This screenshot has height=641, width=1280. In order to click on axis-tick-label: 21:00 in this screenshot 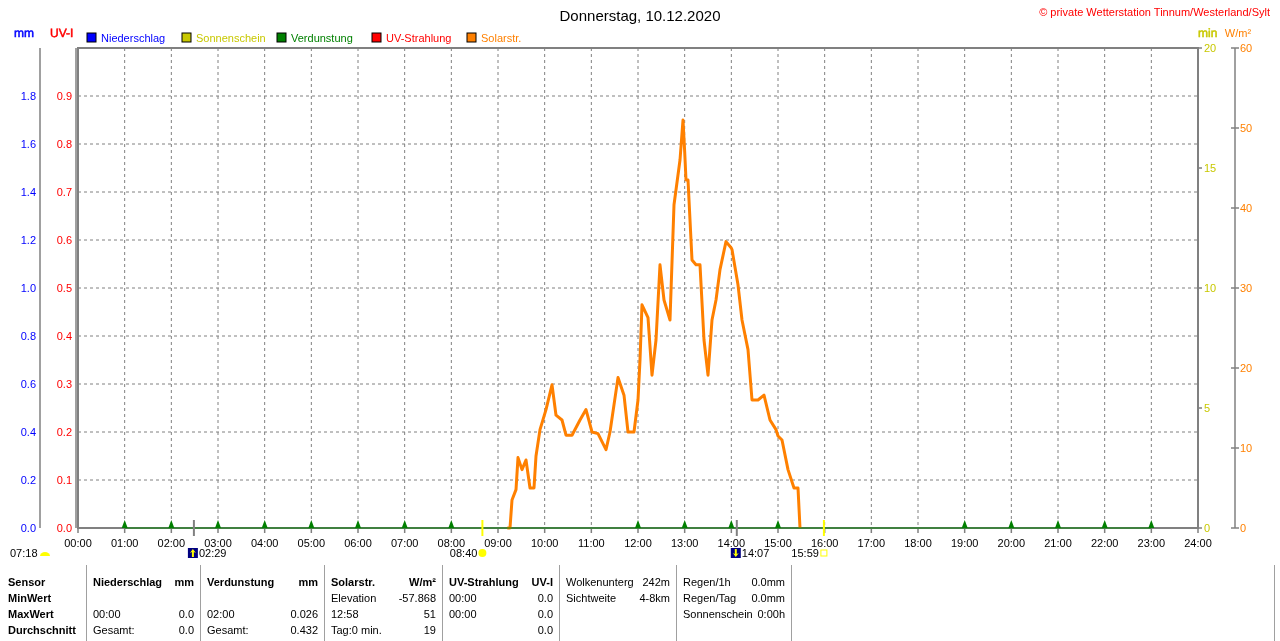, I will do `click(1058, 543)`.